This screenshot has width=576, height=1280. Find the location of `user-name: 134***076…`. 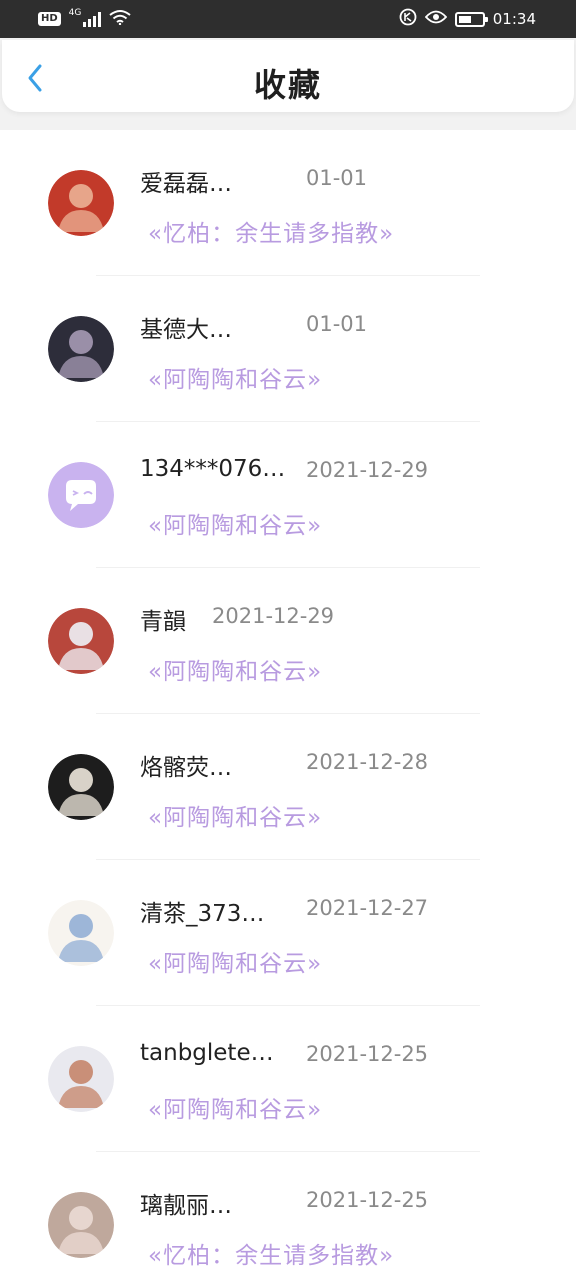

user-name: 134***076… is located at coordinates (213, 469).